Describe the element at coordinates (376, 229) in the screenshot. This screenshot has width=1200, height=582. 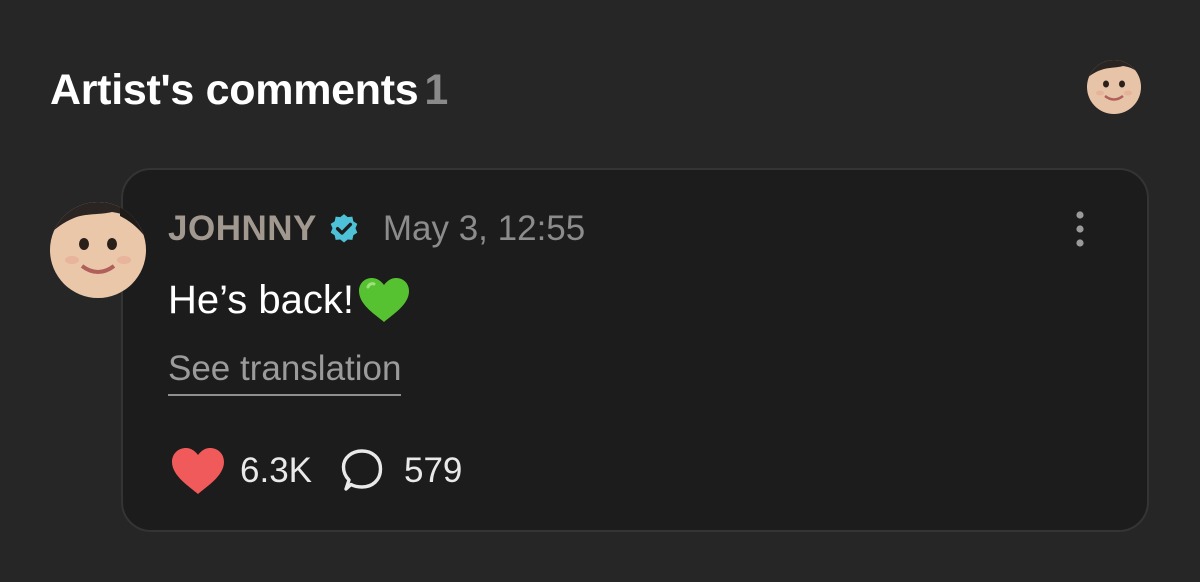
I see `comment-meta: JOHNNY May 3, 12:55` at that location.